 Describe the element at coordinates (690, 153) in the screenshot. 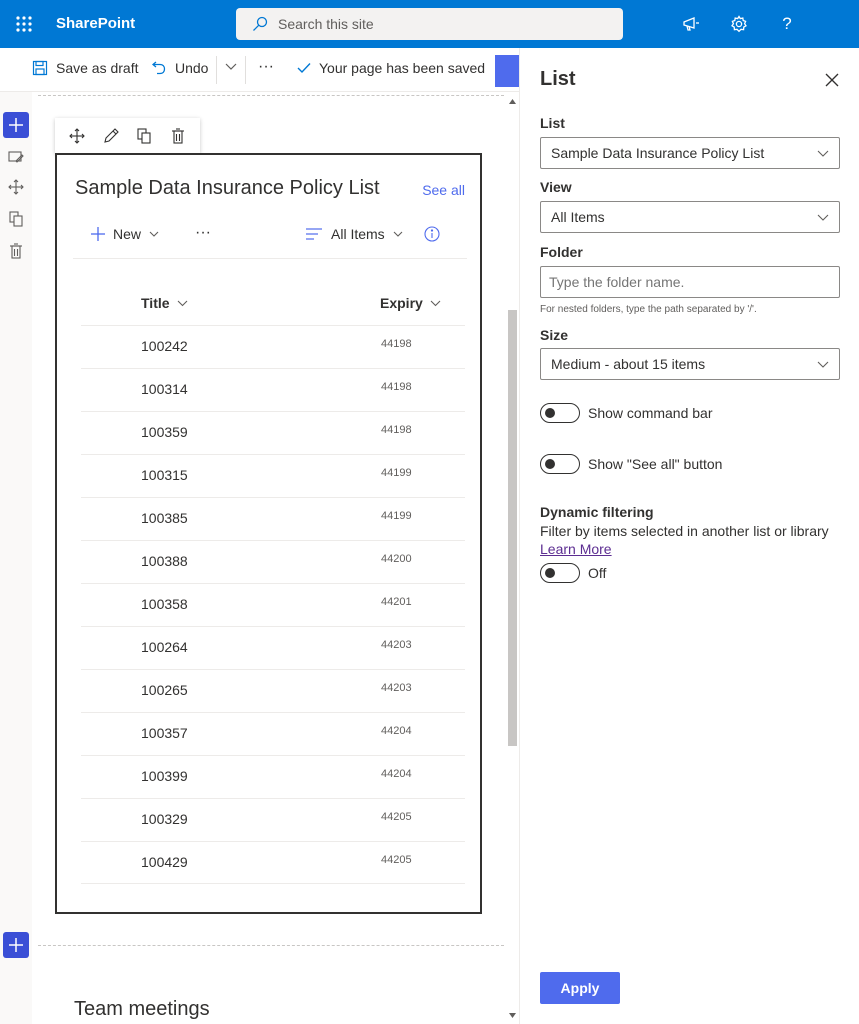

I see `list-dropdown: Sample Data Insurance Policy List` at that location.